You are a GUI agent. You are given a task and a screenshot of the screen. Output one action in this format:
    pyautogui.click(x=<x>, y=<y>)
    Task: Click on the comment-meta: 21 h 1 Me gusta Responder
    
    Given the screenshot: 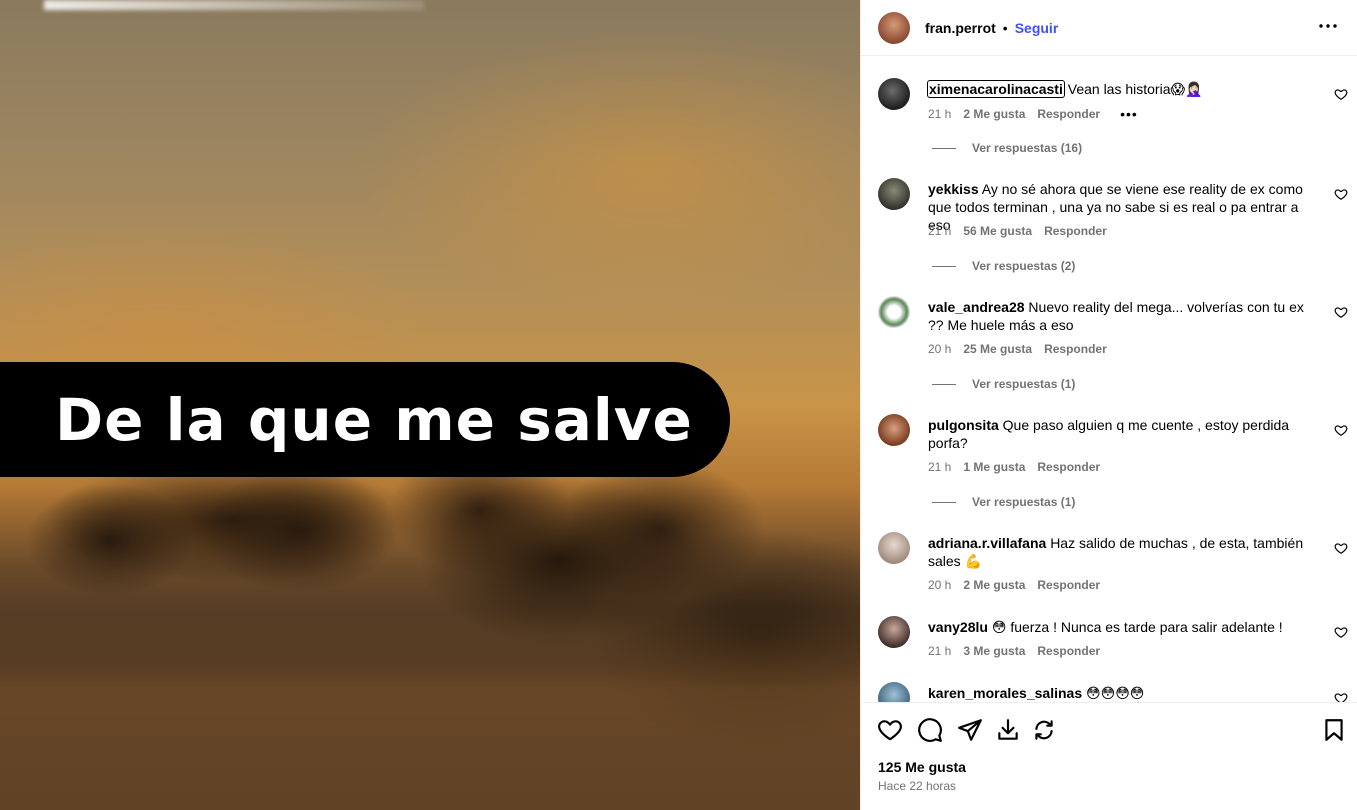 What is the action you would take?
    pyautogui.click(x=1020, y=467)
    